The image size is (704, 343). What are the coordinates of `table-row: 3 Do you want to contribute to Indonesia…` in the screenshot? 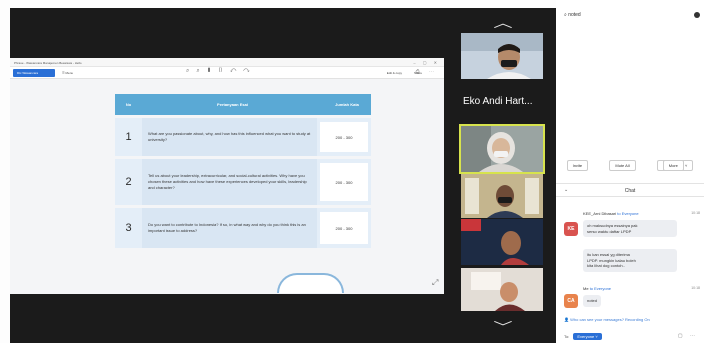 It's located at (243, 228).